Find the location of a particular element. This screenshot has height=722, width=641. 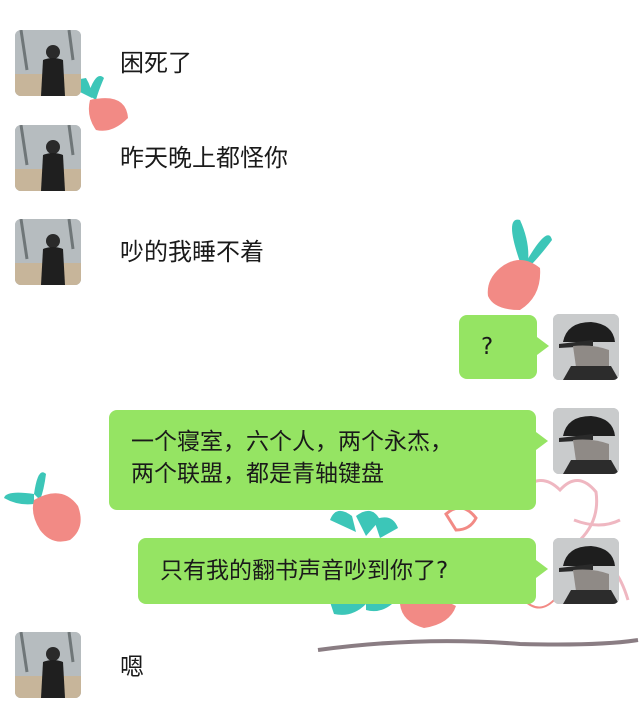

outgoing-message-bubble: 一个寝室，六个人，两个永杰， 两个联盟，都是青轴键盘 is located at coordinates (328, 460).